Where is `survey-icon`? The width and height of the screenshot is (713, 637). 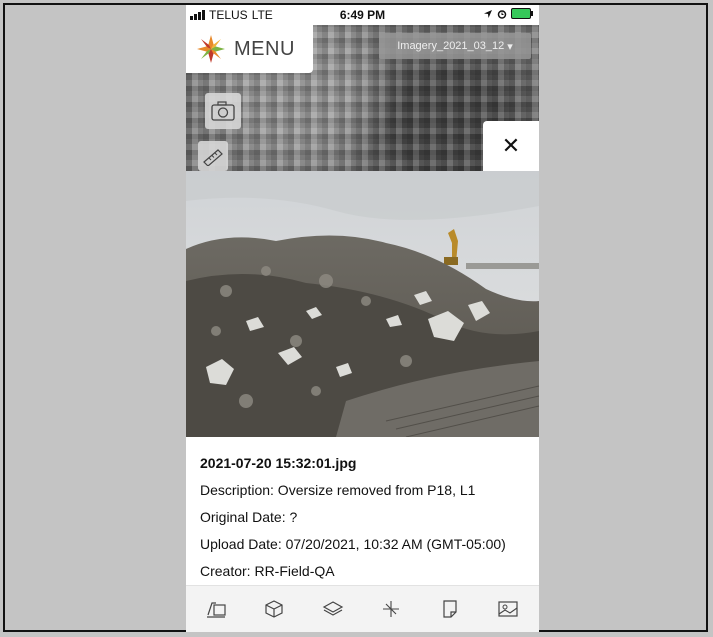
survey-icon is located at coordinates (216, 610).